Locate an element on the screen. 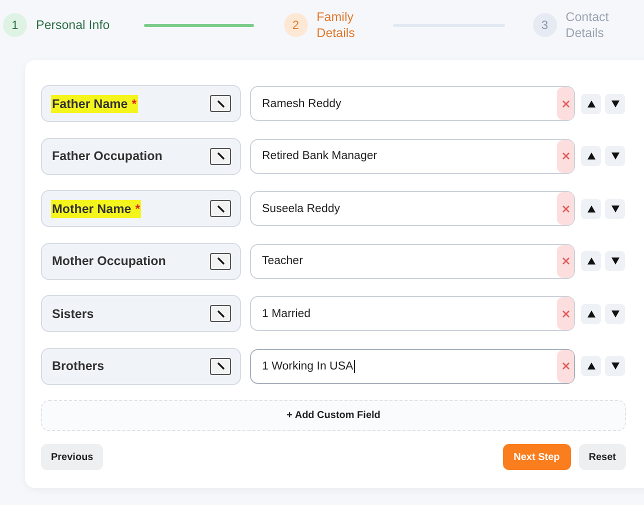 The image size is (644, 505). step-number: 1 is located at coordinates (15, 25).